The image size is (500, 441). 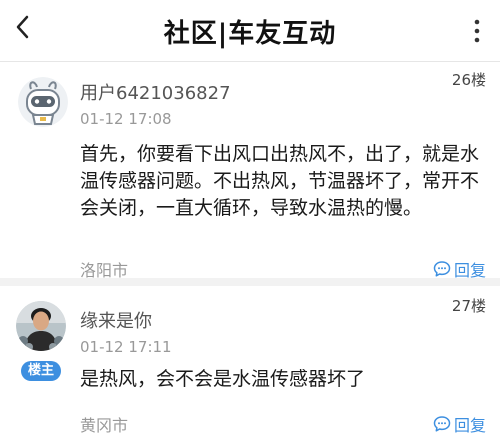 What do you see at coordinates (116, 320) in the screenshot?
I see `username: 缘来是你` at bounding box center [116, 320].